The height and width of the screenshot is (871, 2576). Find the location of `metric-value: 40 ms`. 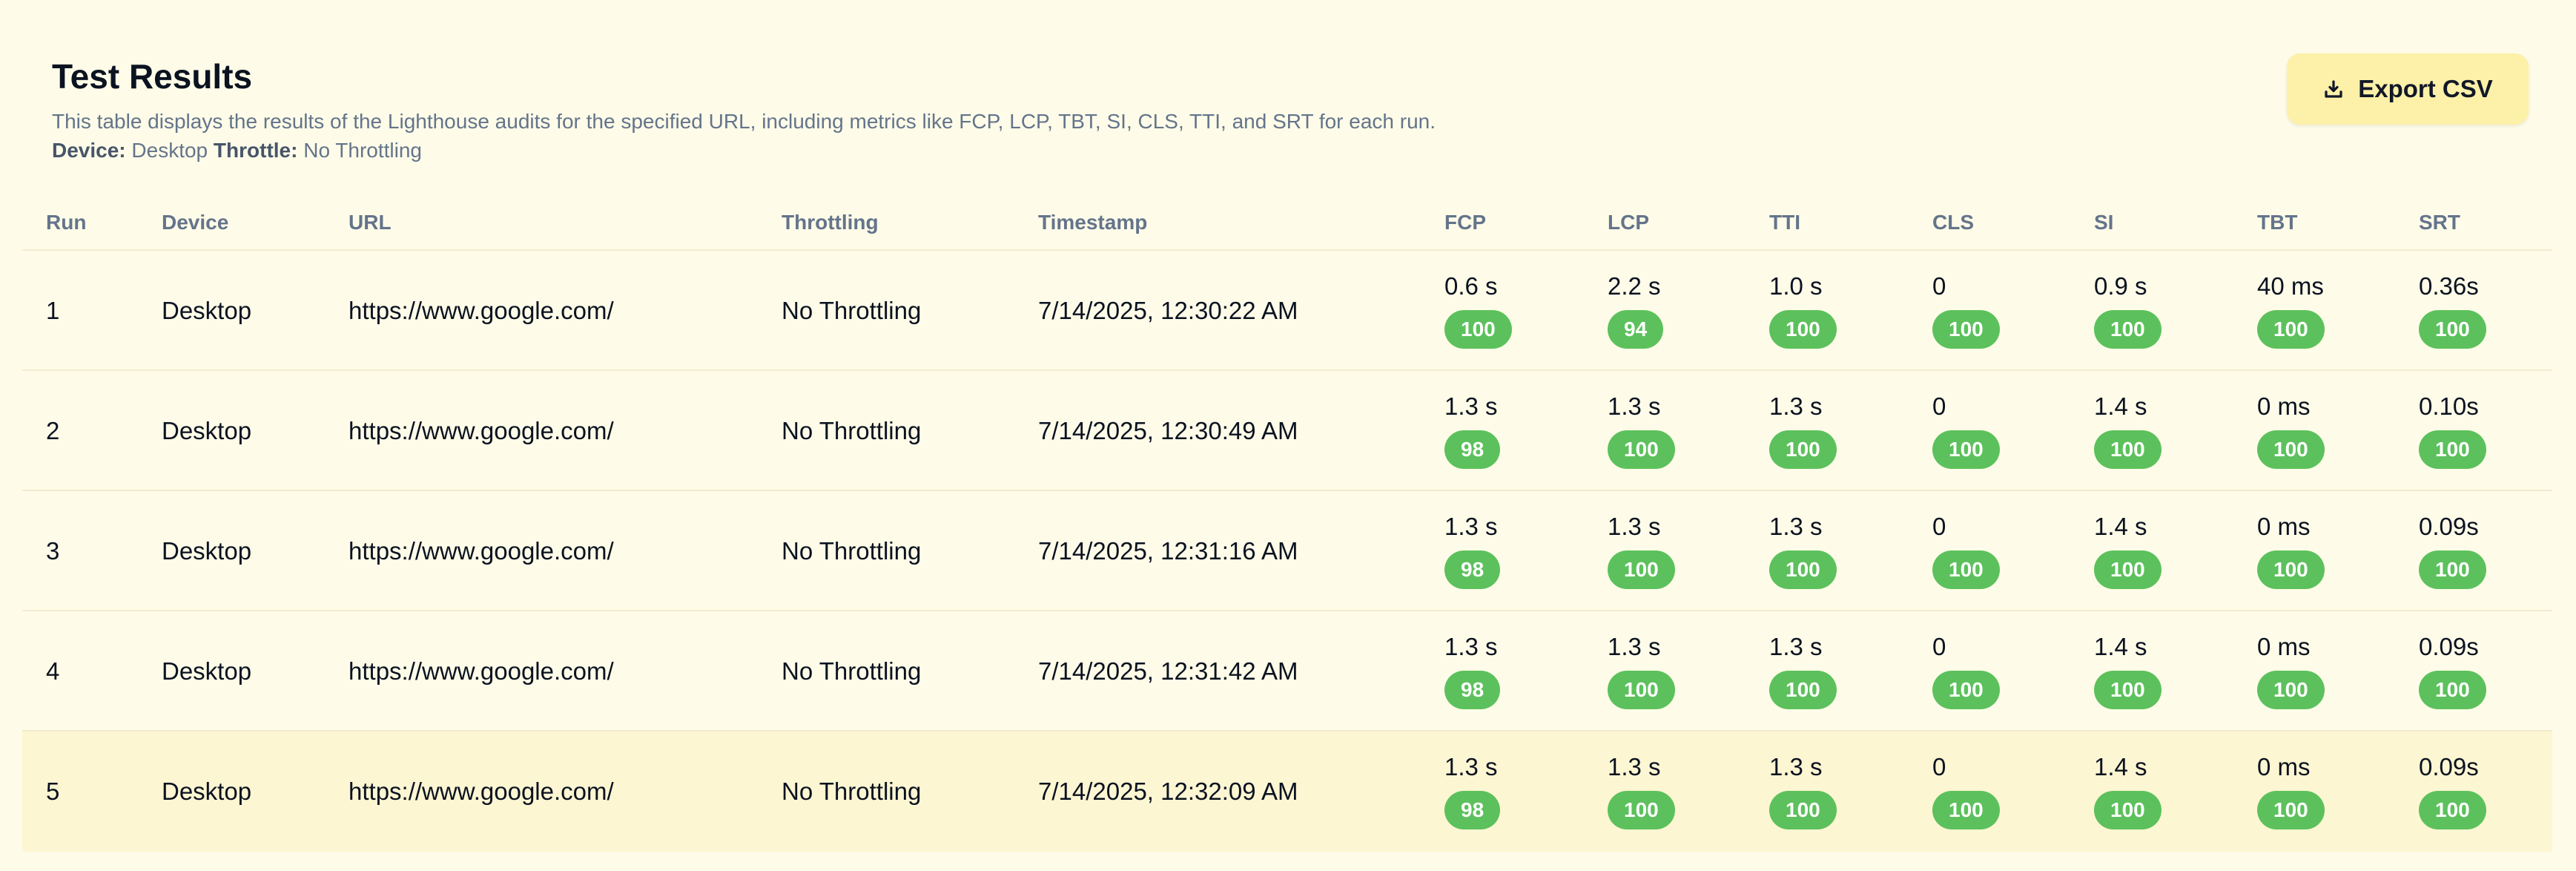

metric-value: 40 ms is located at coordinates (2290, 286).